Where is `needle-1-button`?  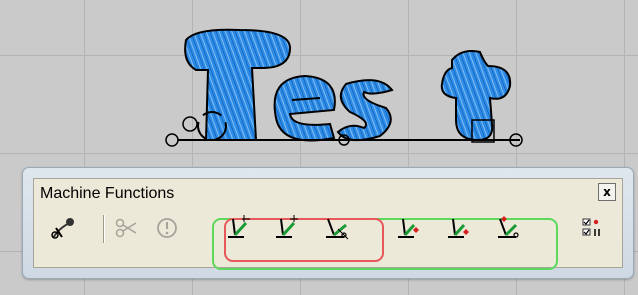 needle-1-button is located at coordinates (239, 228).